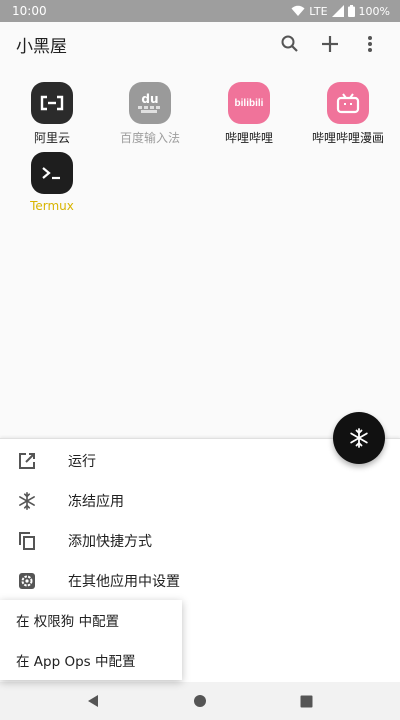 This screenshot has height=720, width=400. I want to click on app-label: 百度输入法, so click(149, 138).